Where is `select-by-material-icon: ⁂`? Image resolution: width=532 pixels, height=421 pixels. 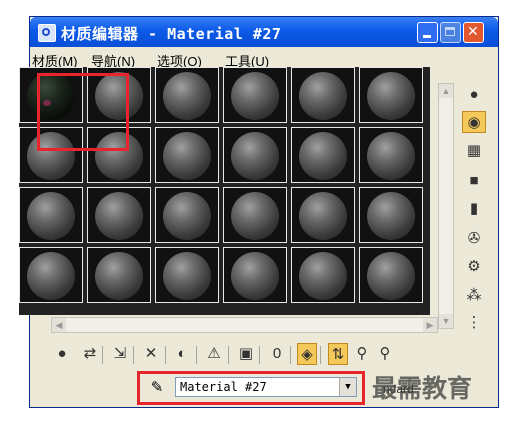 select-by-material-icon: ⁂ is located at coordinates (474, 296).